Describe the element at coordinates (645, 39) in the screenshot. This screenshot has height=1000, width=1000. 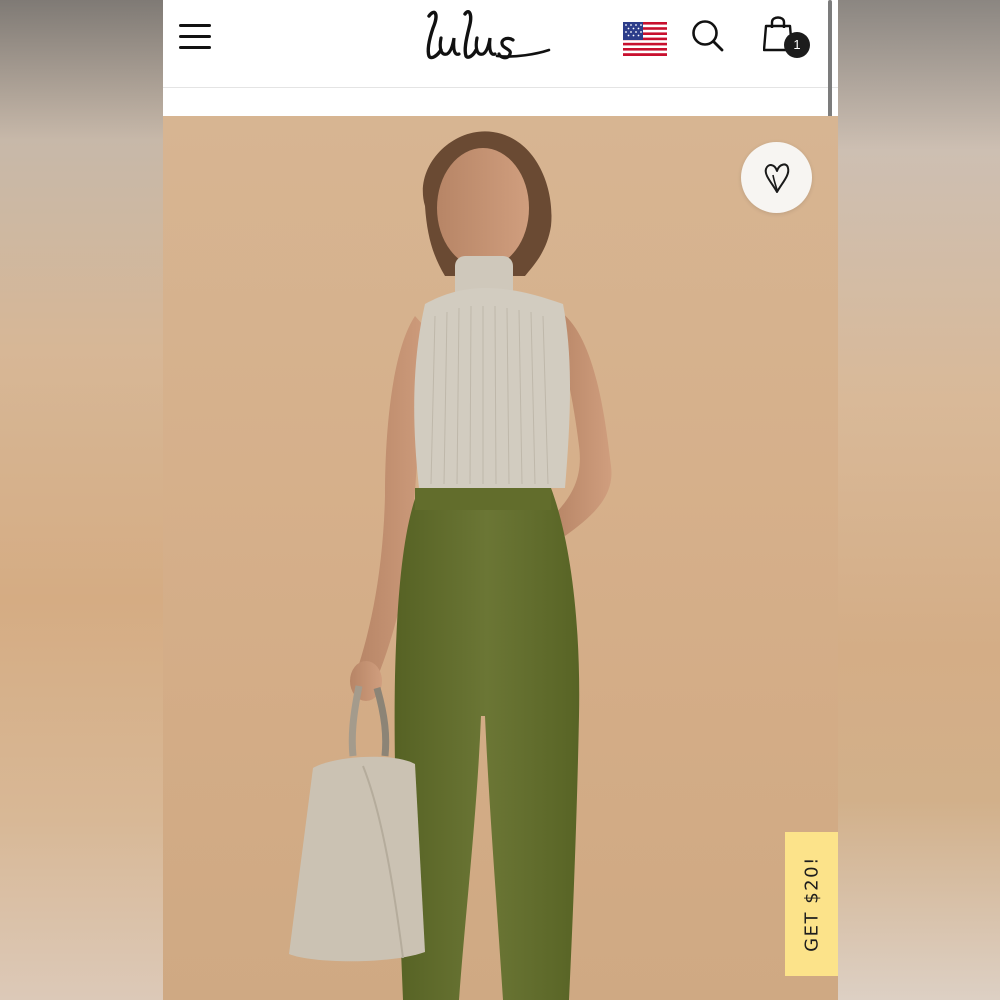
I see `us-flag-icon` at that location.